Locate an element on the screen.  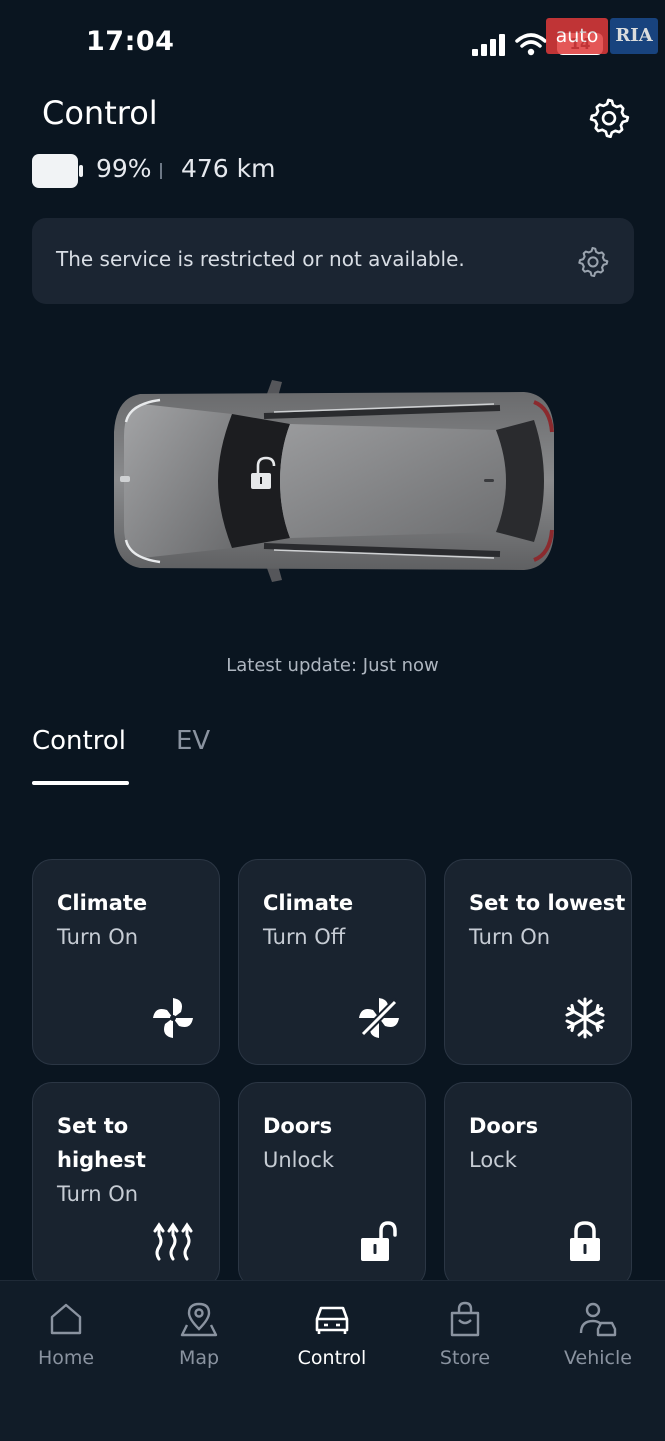
nav-store: Store is located at coordinates (465, 1334).